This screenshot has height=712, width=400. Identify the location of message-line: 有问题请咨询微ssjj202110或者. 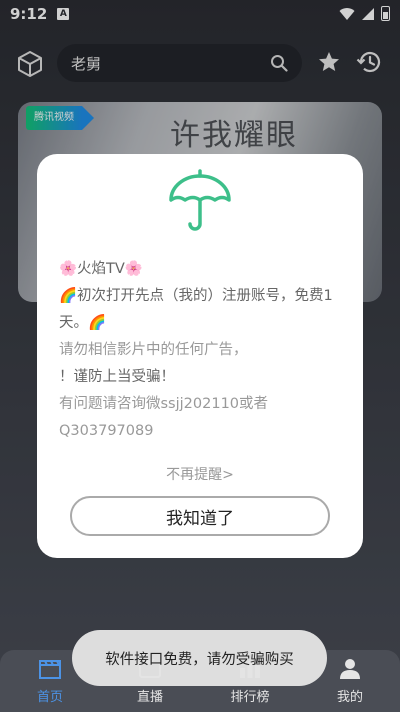
(164, 404).